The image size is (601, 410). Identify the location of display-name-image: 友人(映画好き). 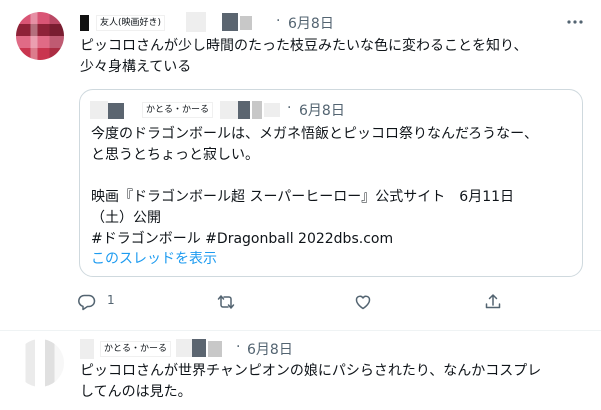
(131, 23).